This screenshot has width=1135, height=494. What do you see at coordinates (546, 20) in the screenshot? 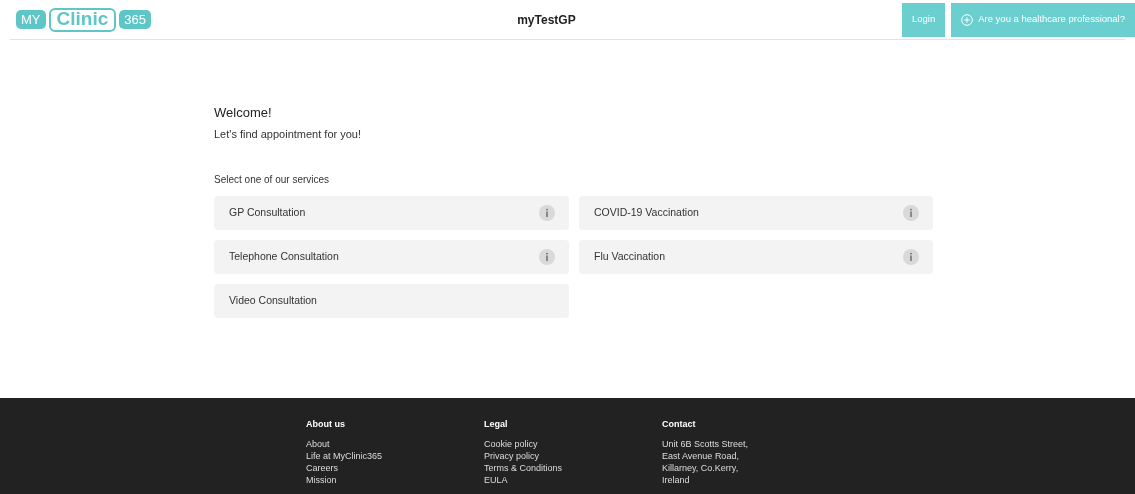
I see `clinic-title: myTestGP` at bounding box center [546, 20].